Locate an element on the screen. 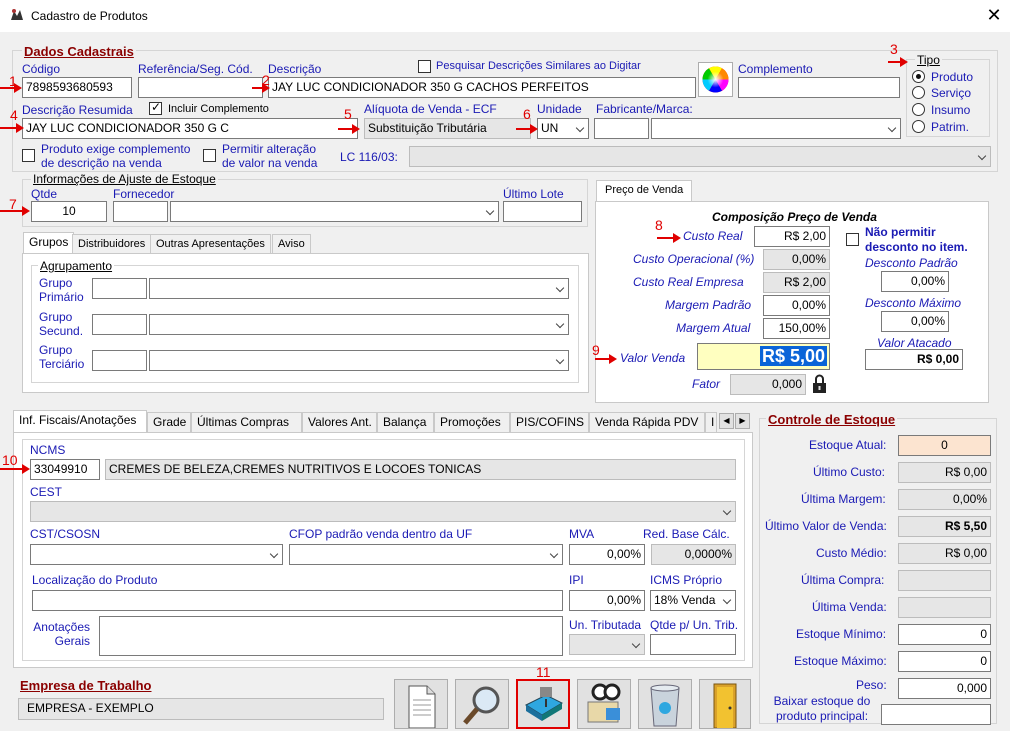  qtde-un-trib-input is located at coordinates (693, 644).